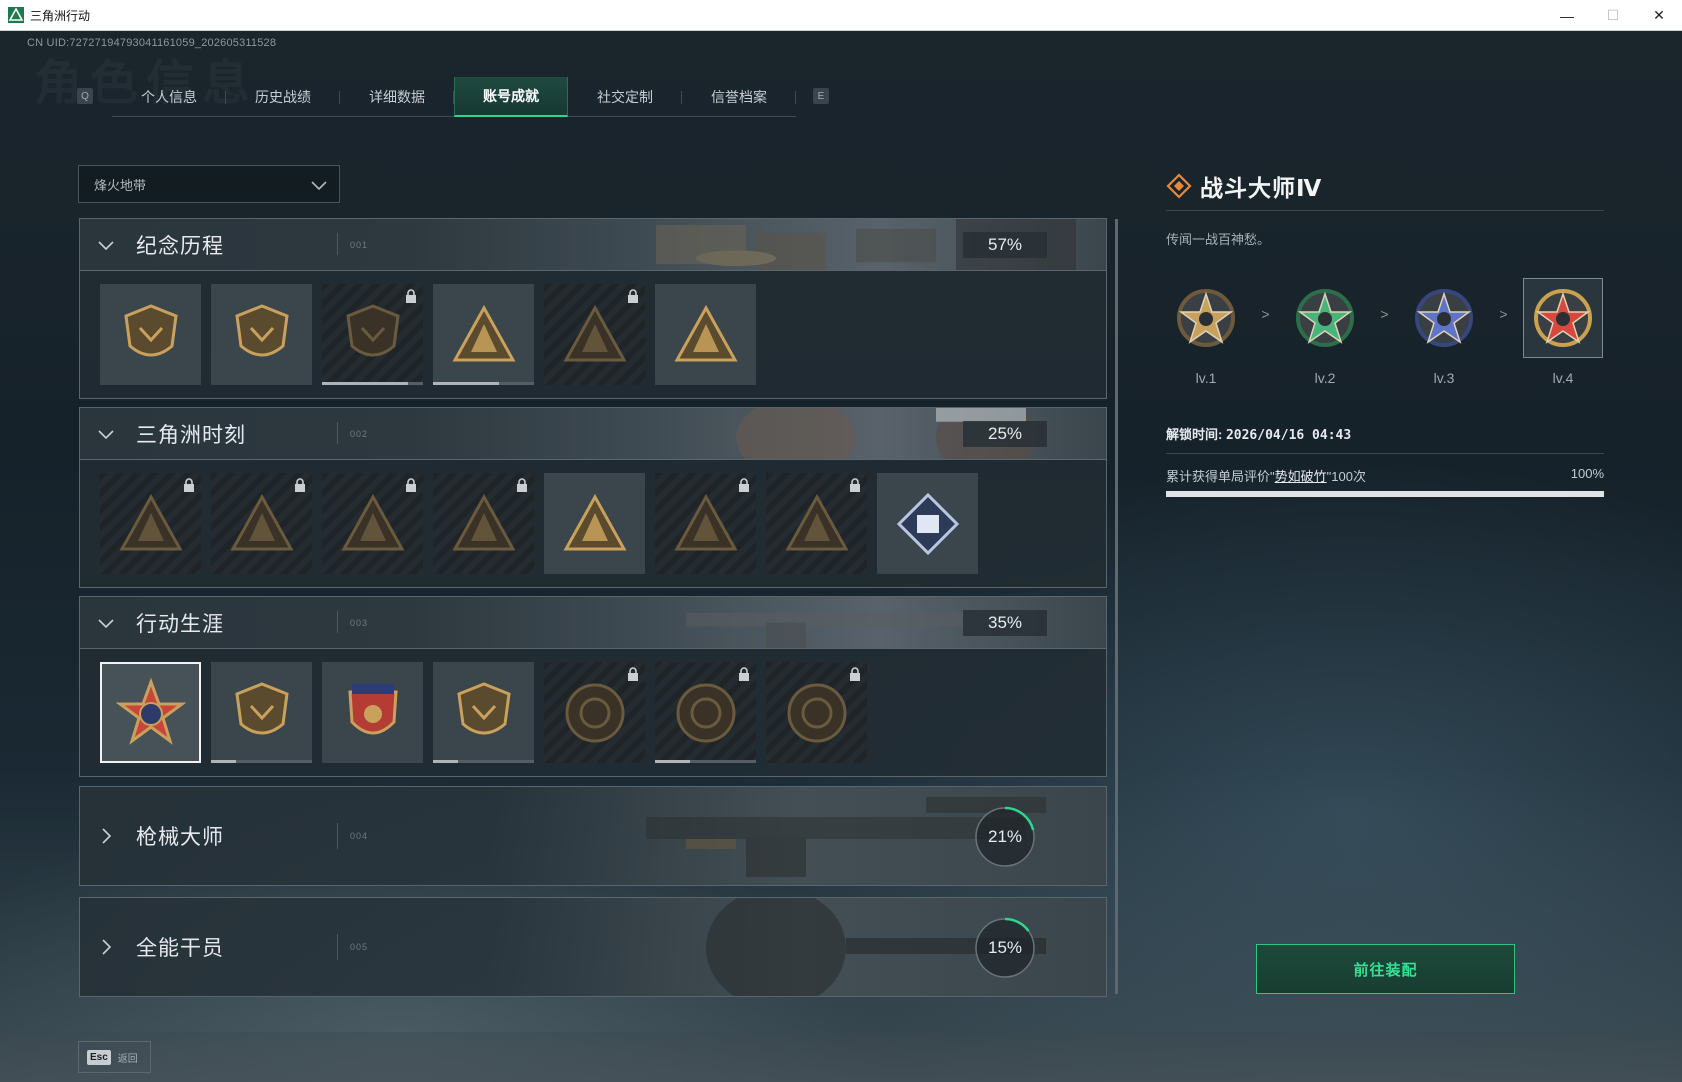  I want to click on back-button: Esc 返回, so click(114, 1057).